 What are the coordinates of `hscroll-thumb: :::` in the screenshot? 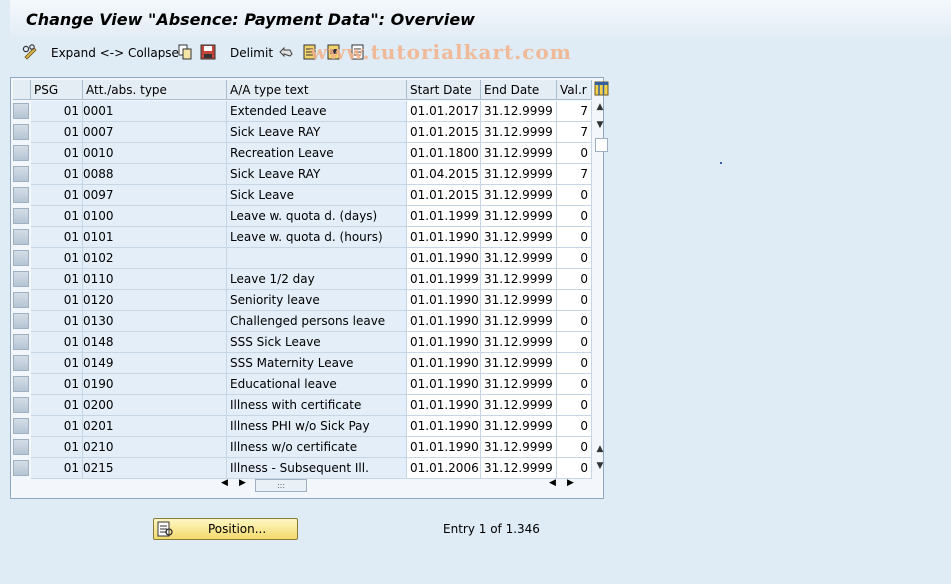 It's located at (281, 485).